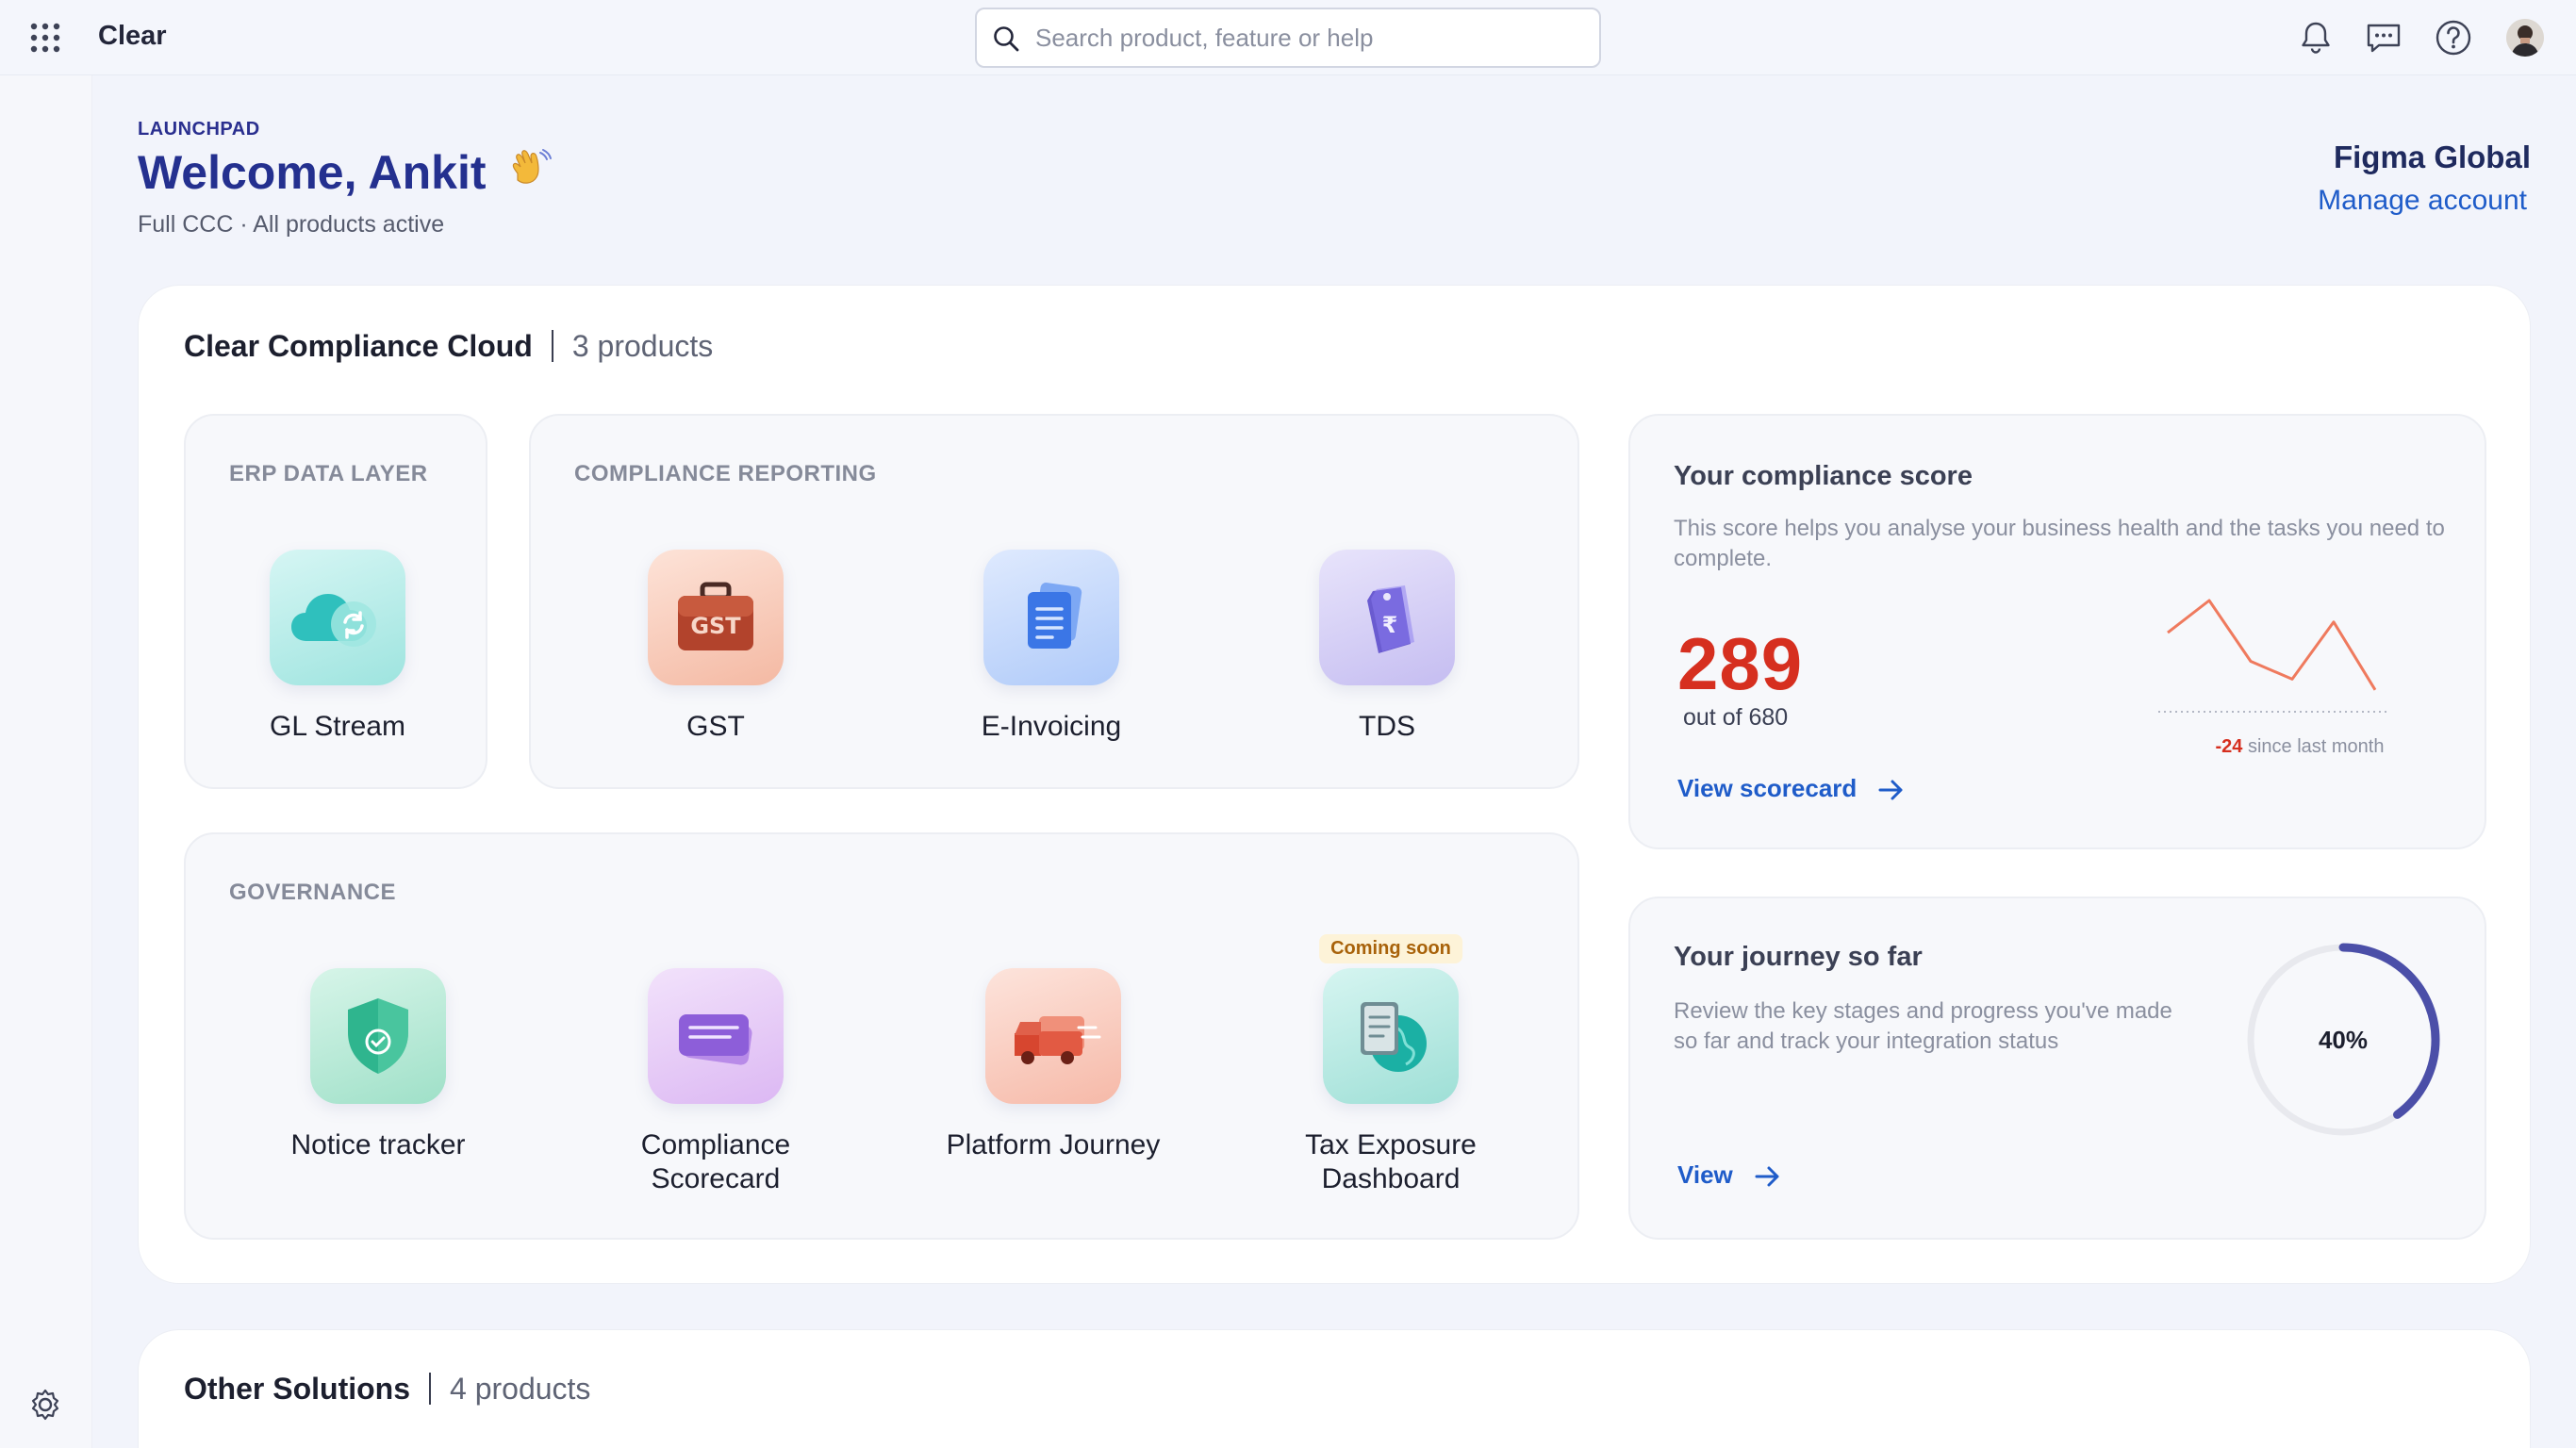  Describe the element at coordinates (2525, 38) in the screenshot. I see `user-avatar` at that location.